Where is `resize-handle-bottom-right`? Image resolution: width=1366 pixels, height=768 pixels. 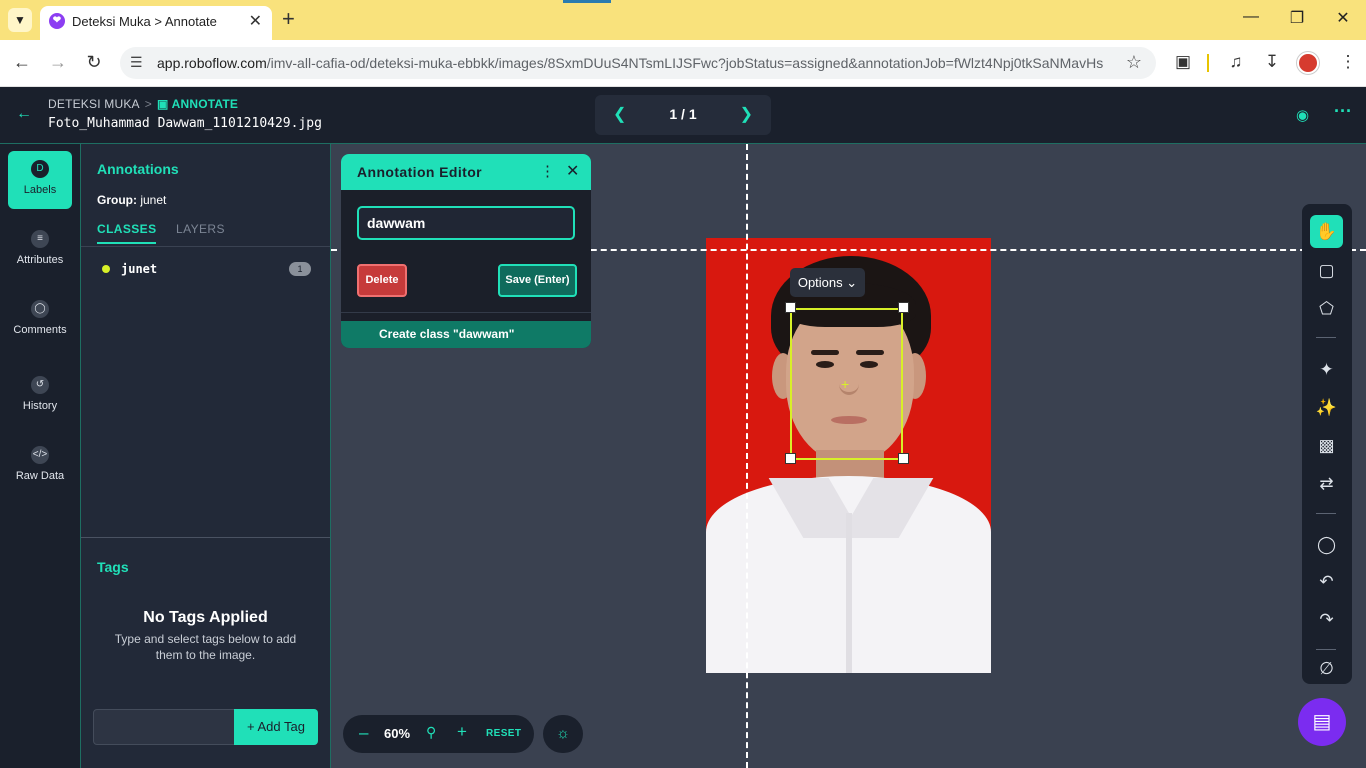 resize-handle-bottom-right is located at coordinates (903, 458).